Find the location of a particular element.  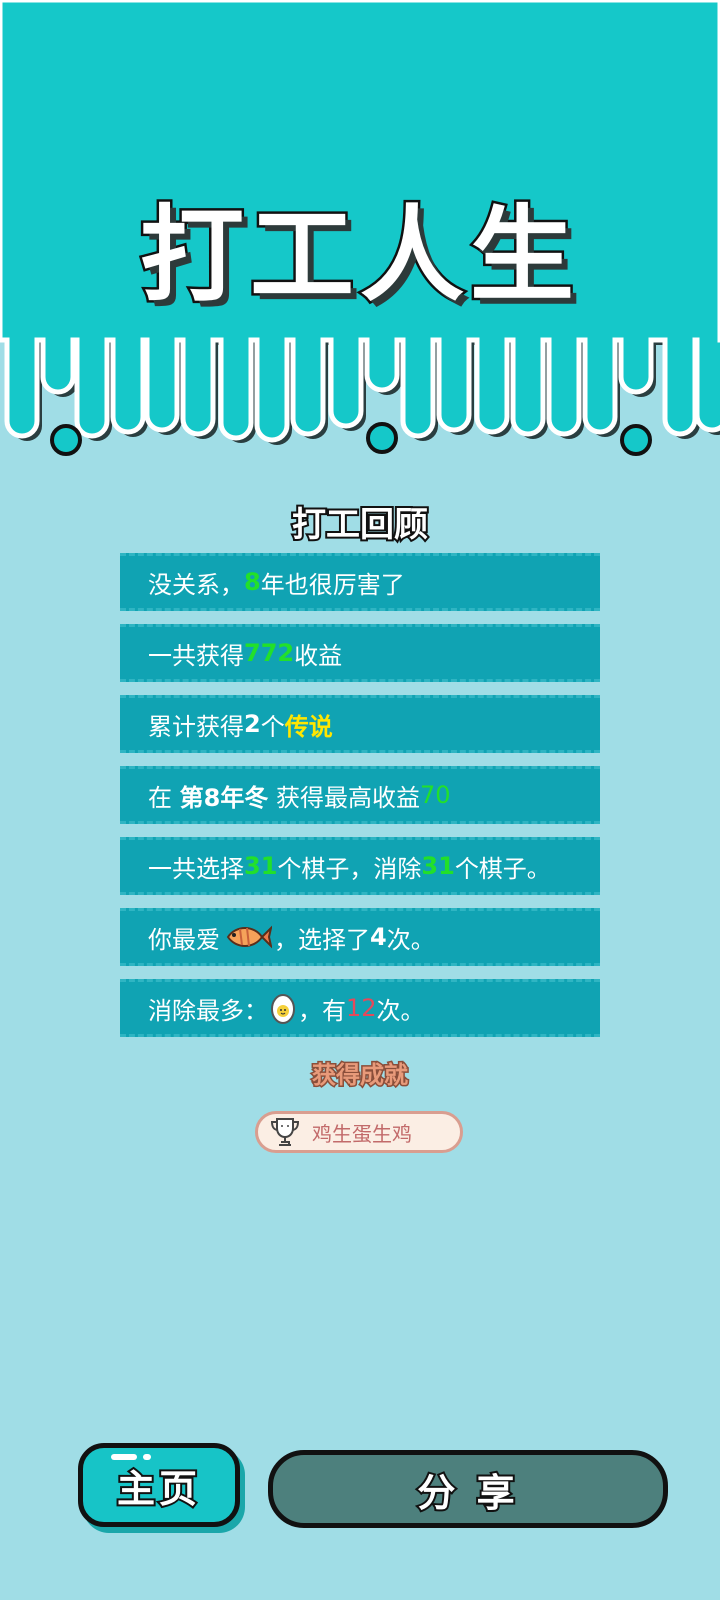

review-title: 打工回顾 is located at coordinates (360, 525).